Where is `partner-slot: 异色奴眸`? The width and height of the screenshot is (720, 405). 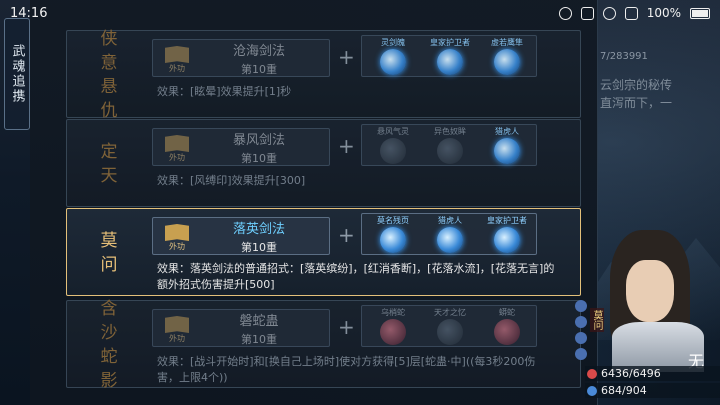 partner-slot: 异色奴眸 is located at coordinates (450, 146).